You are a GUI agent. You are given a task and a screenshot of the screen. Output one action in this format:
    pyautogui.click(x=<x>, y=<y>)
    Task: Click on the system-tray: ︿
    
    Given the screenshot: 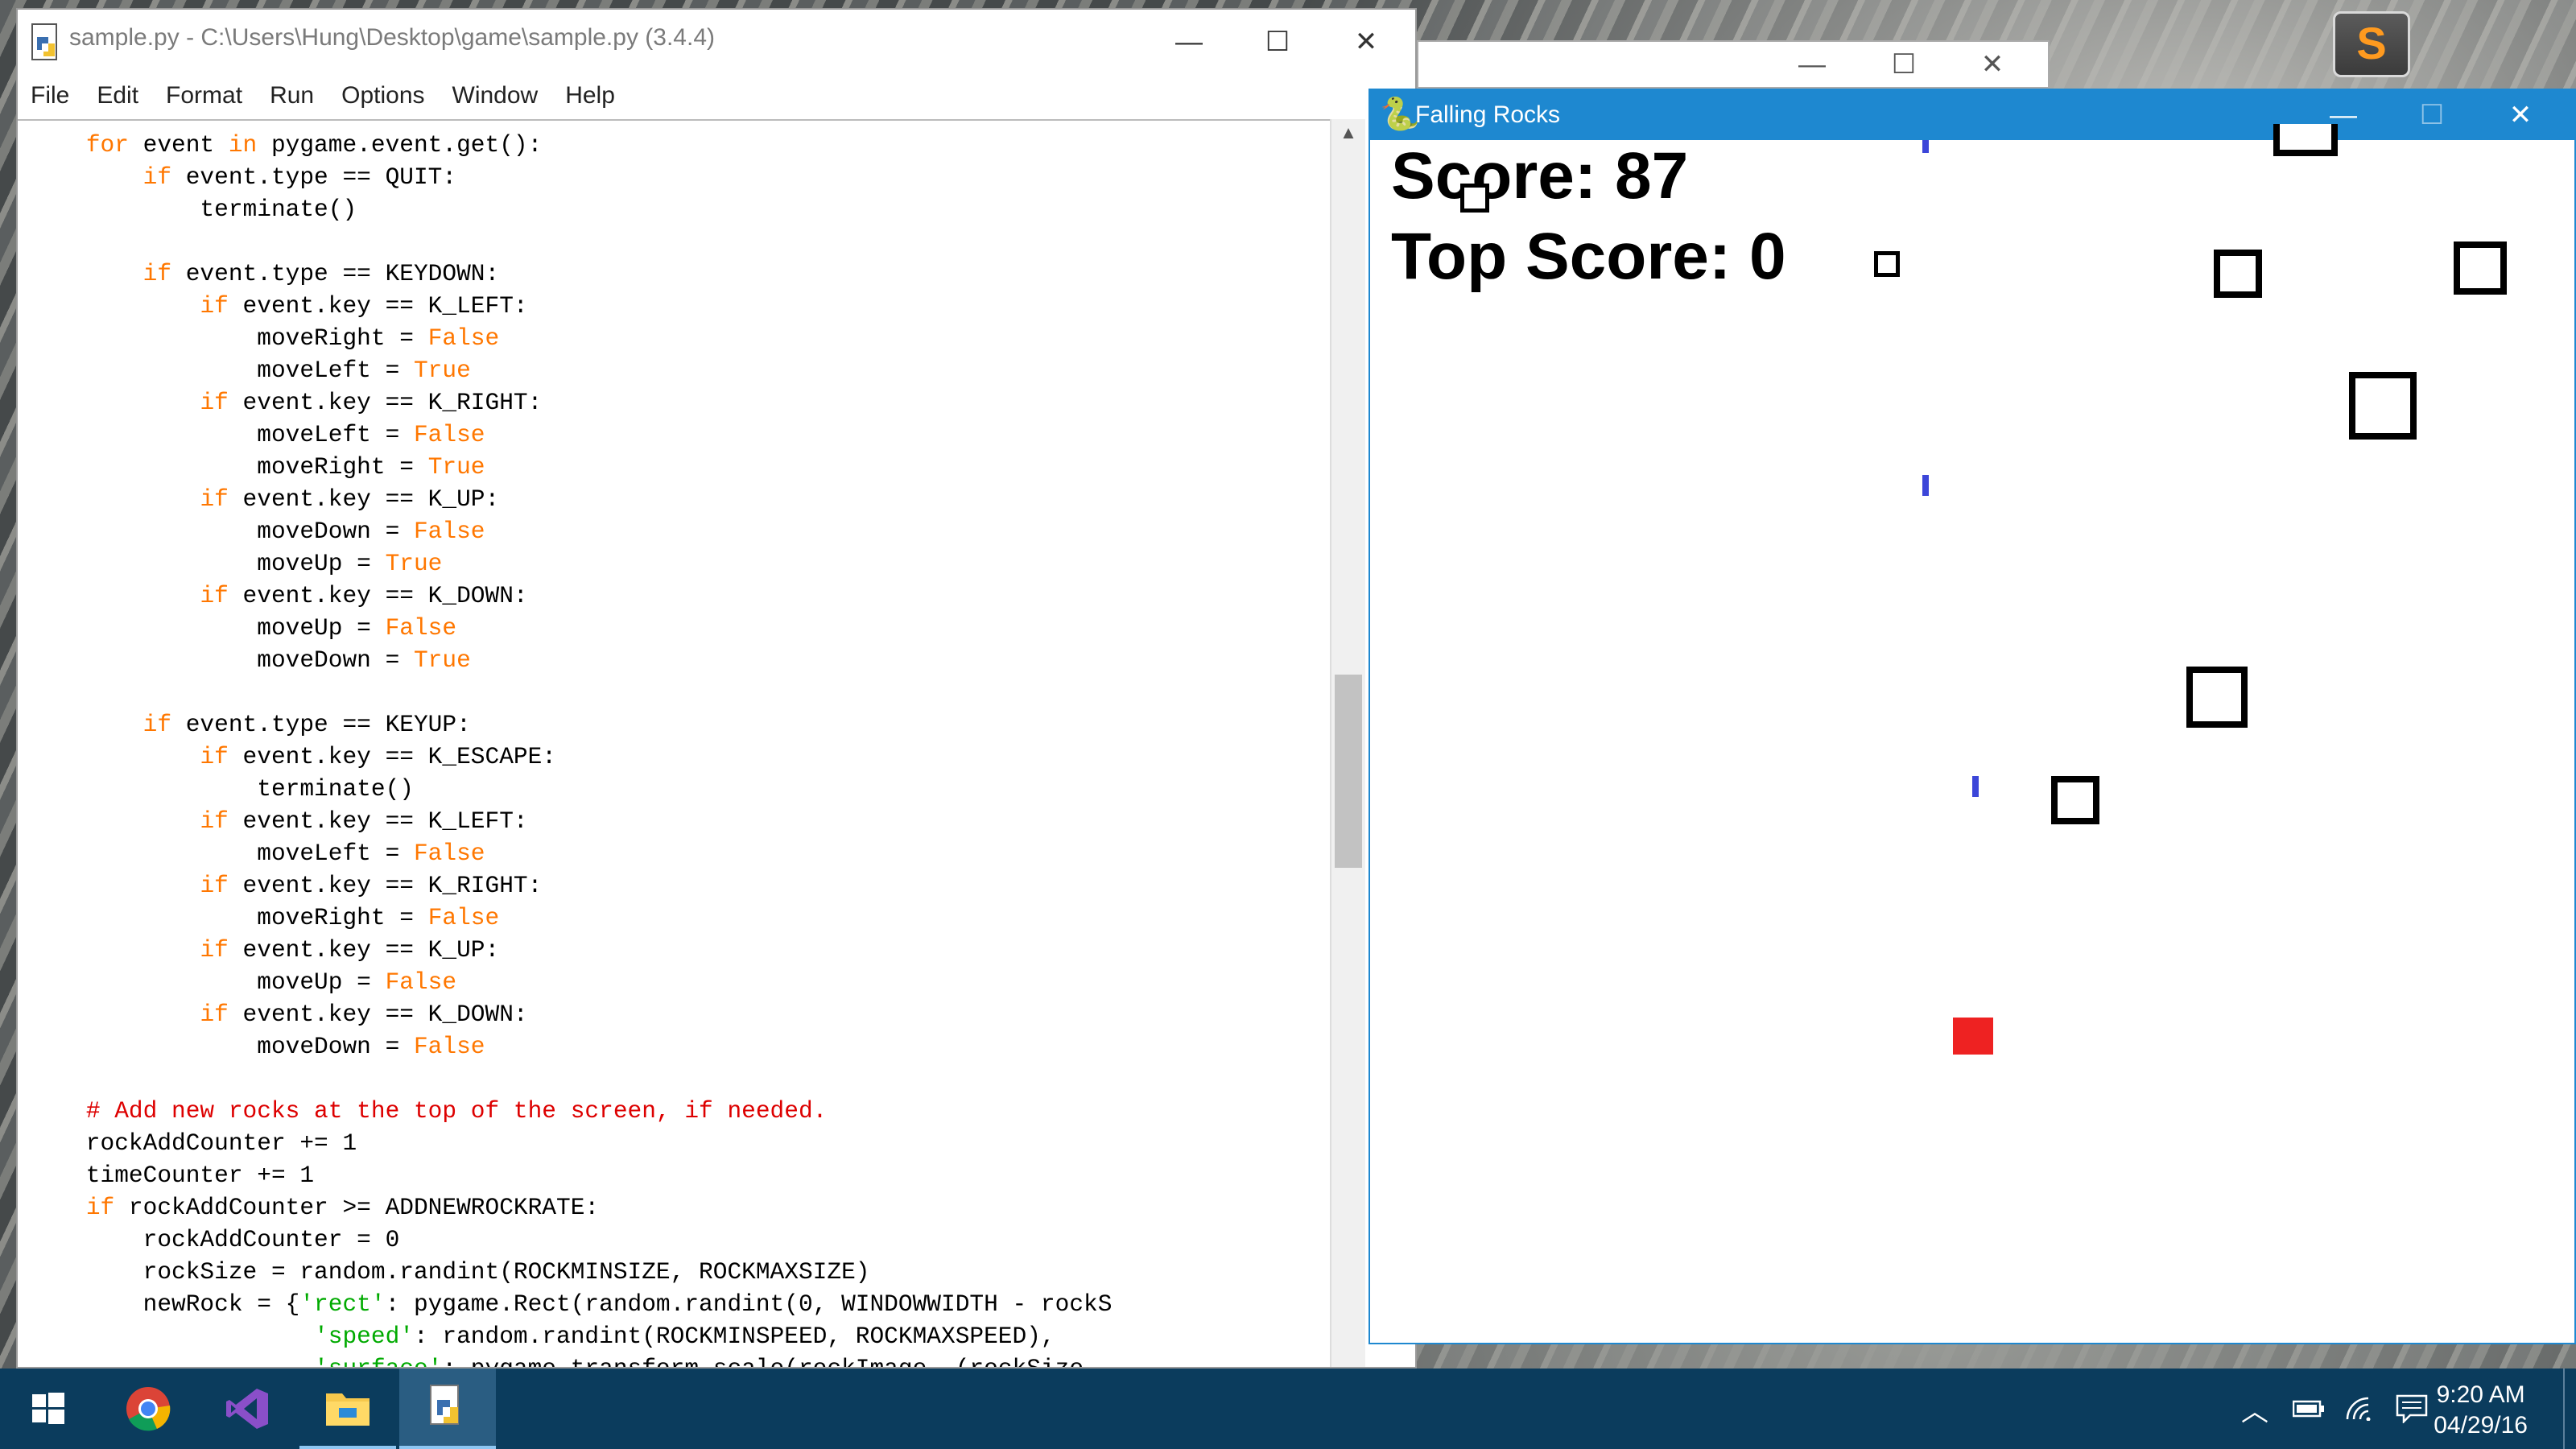 What is the action you would take?
    pyautogui.click(x=2334, y=1408)
    